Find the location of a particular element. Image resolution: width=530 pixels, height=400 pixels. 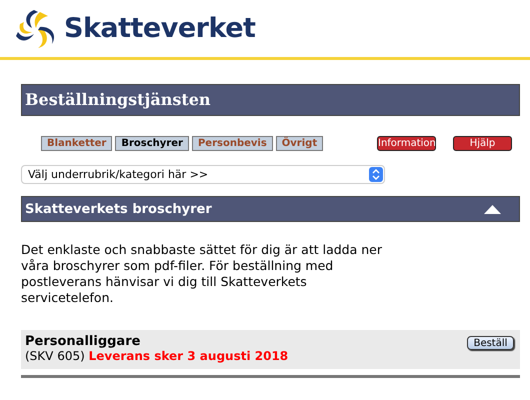

section-header: Skatteverkets broschyrer is located at coordinates (270, 209).